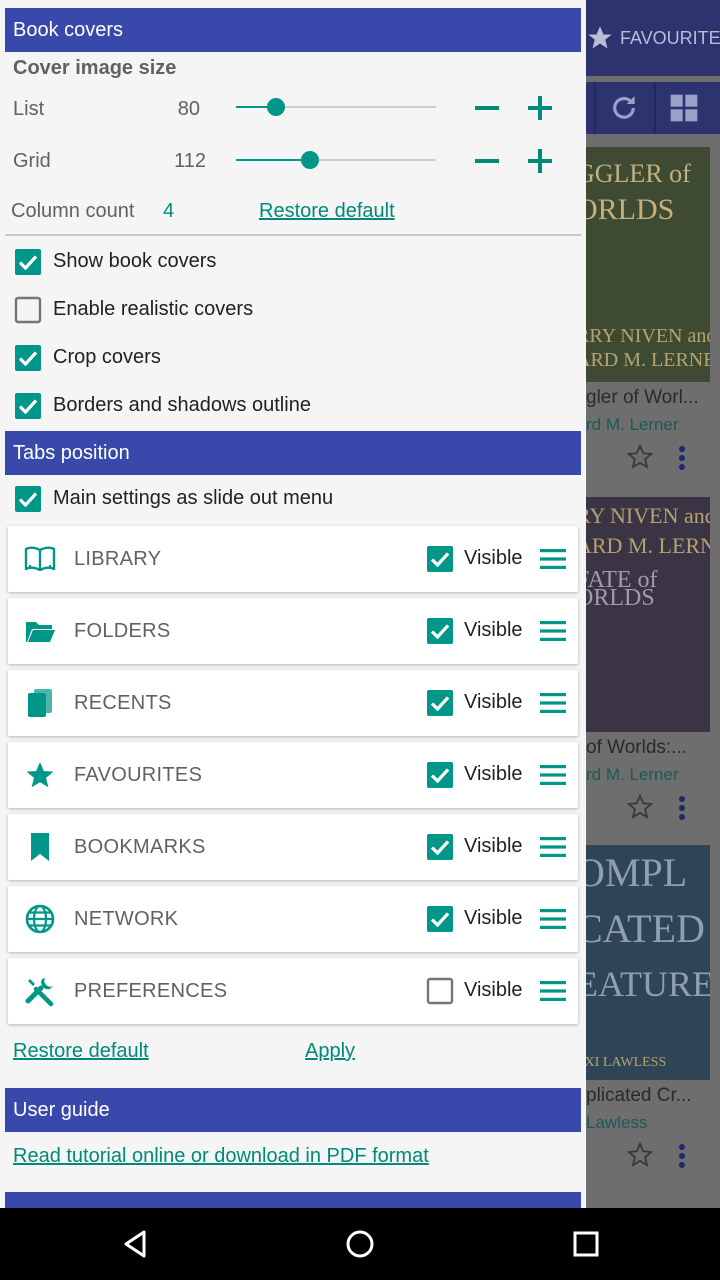 This screenshot has height=1280, width=720. What do you see at coordinates (670, 38) in the screenshot?
I see `bg-tab-favourites: FAVOURITES` at bounding box center [670, 38].